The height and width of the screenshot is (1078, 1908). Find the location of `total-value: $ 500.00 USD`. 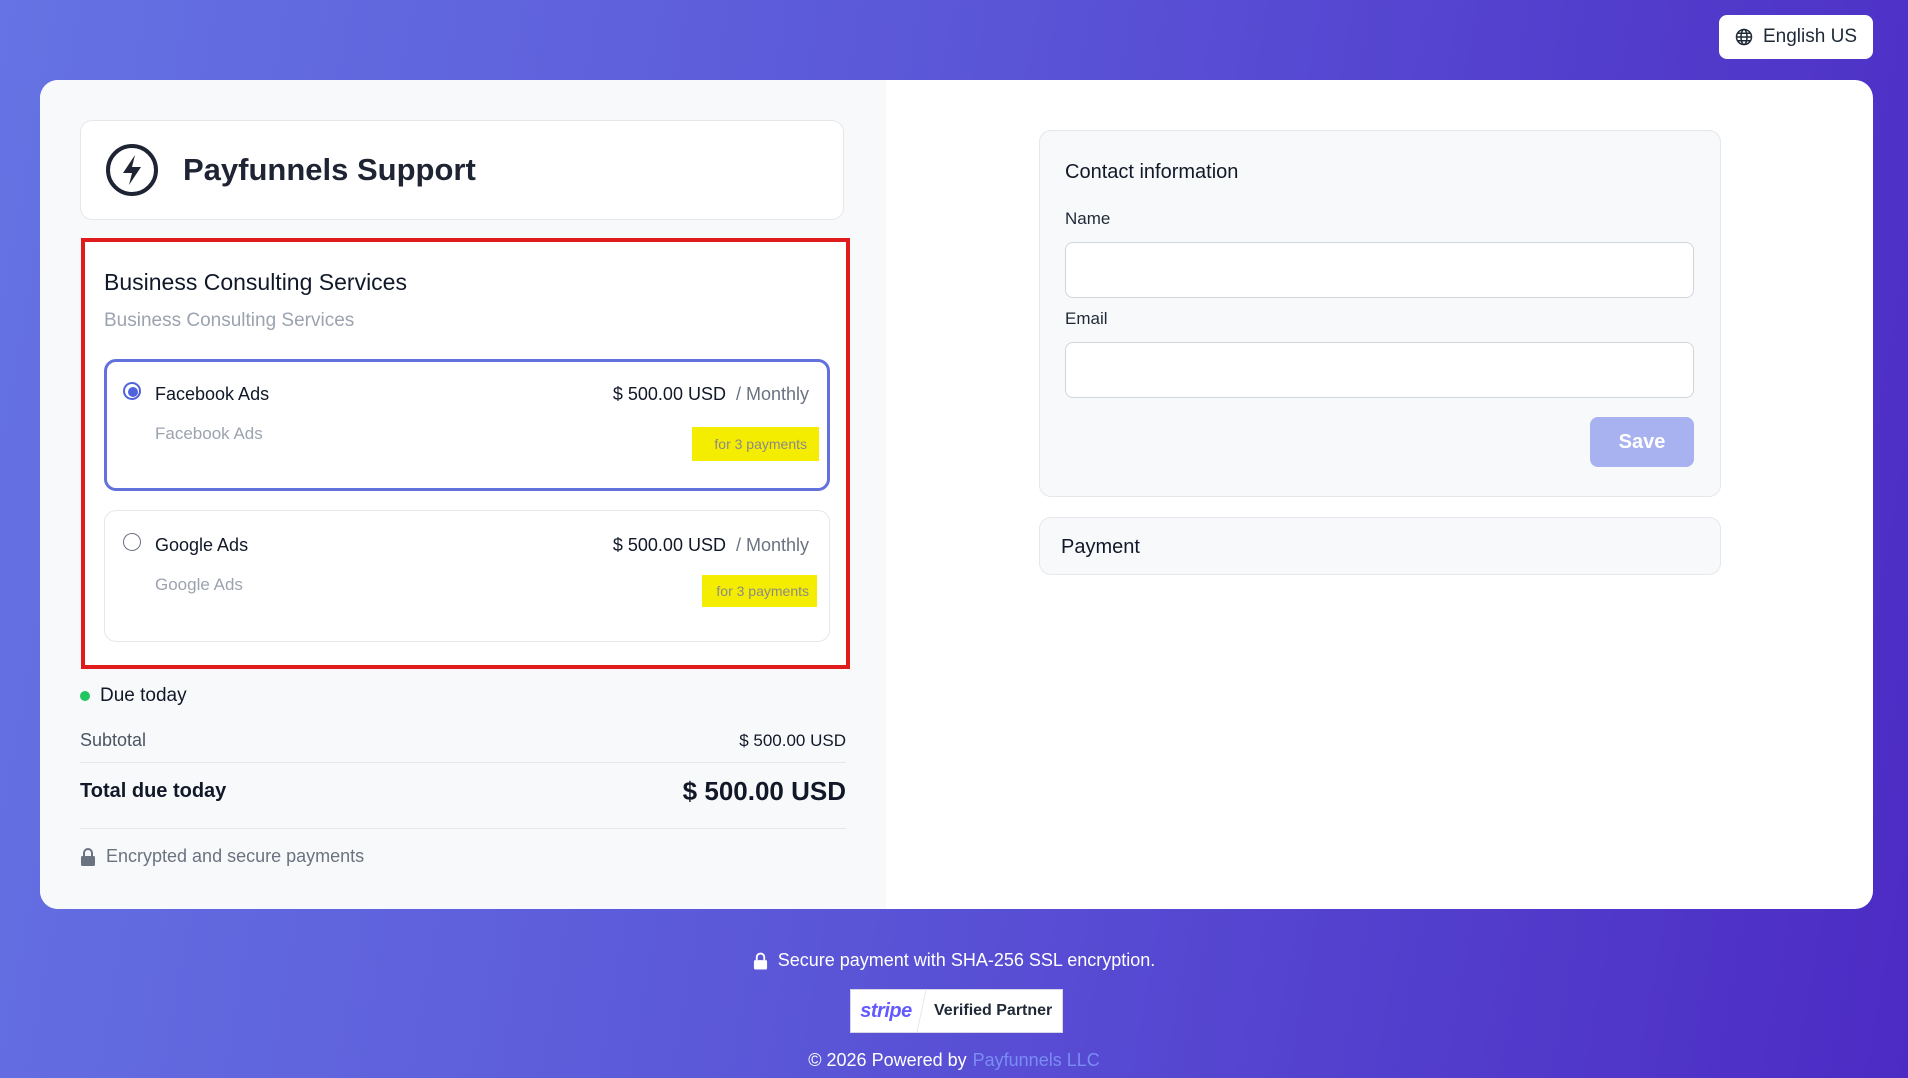

total-value: $ 500.00 USD is located at coordinates (764, 791).